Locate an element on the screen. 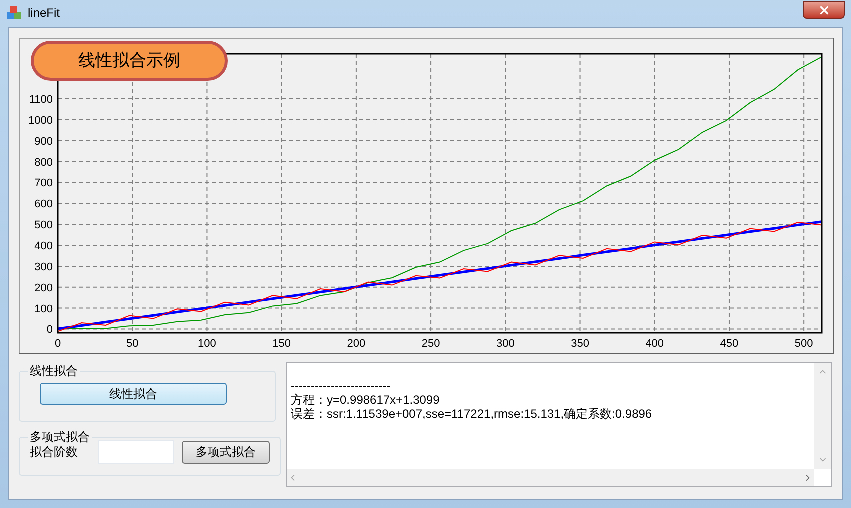 The image size is (851, 508). cubes-icon is located at coordinates (14, 13).